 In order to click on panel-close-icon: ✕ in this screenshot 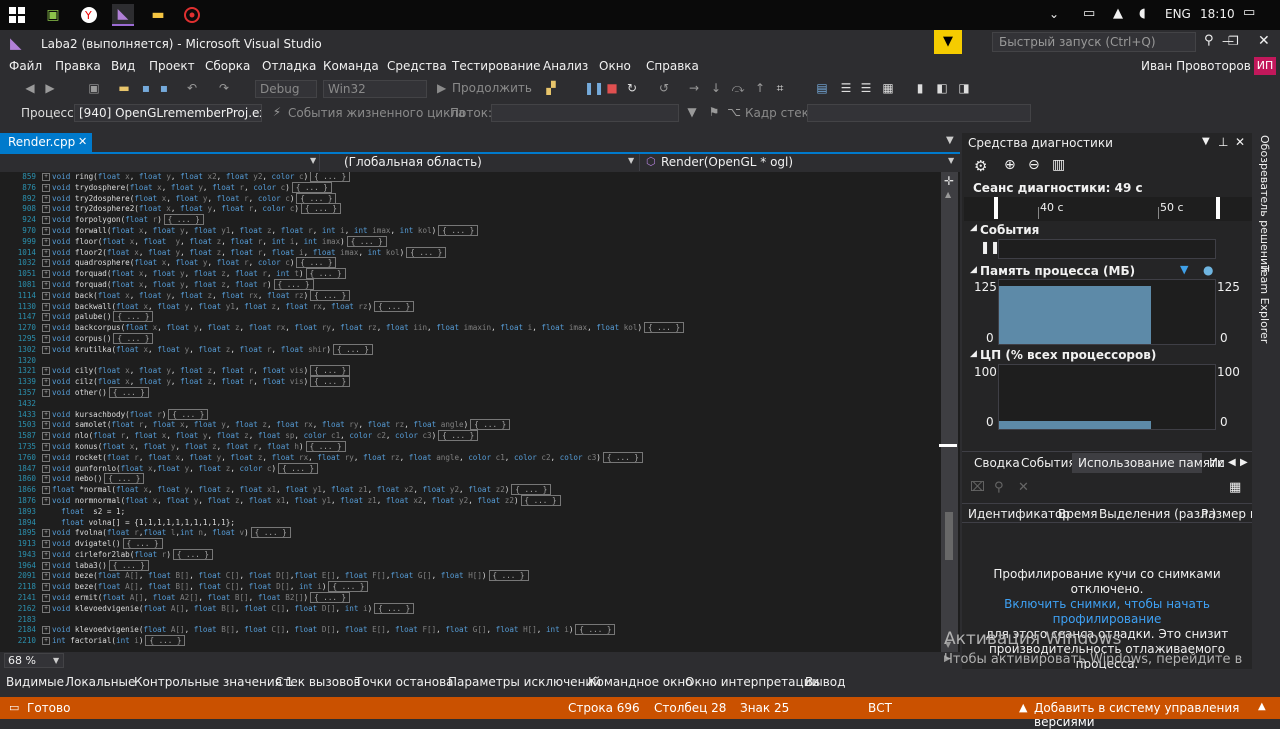, I will do `click(1240, 142)`.